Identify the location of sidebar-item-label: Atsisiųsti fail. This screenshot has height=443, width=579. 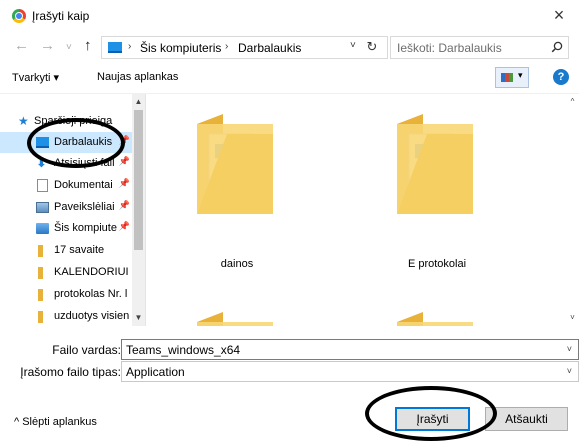
(84, 163).